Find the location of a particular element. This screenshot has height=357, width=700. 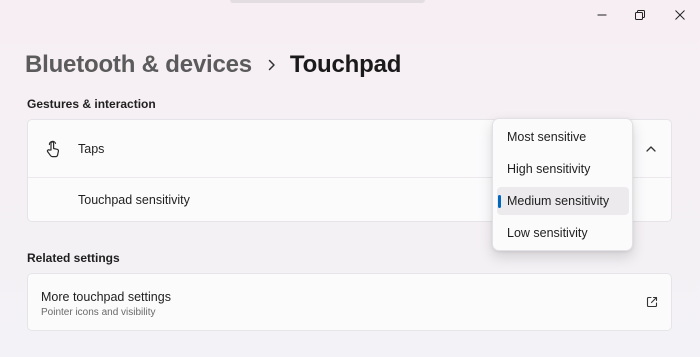

chevron-up-icon is located at coordinates (651, 149).